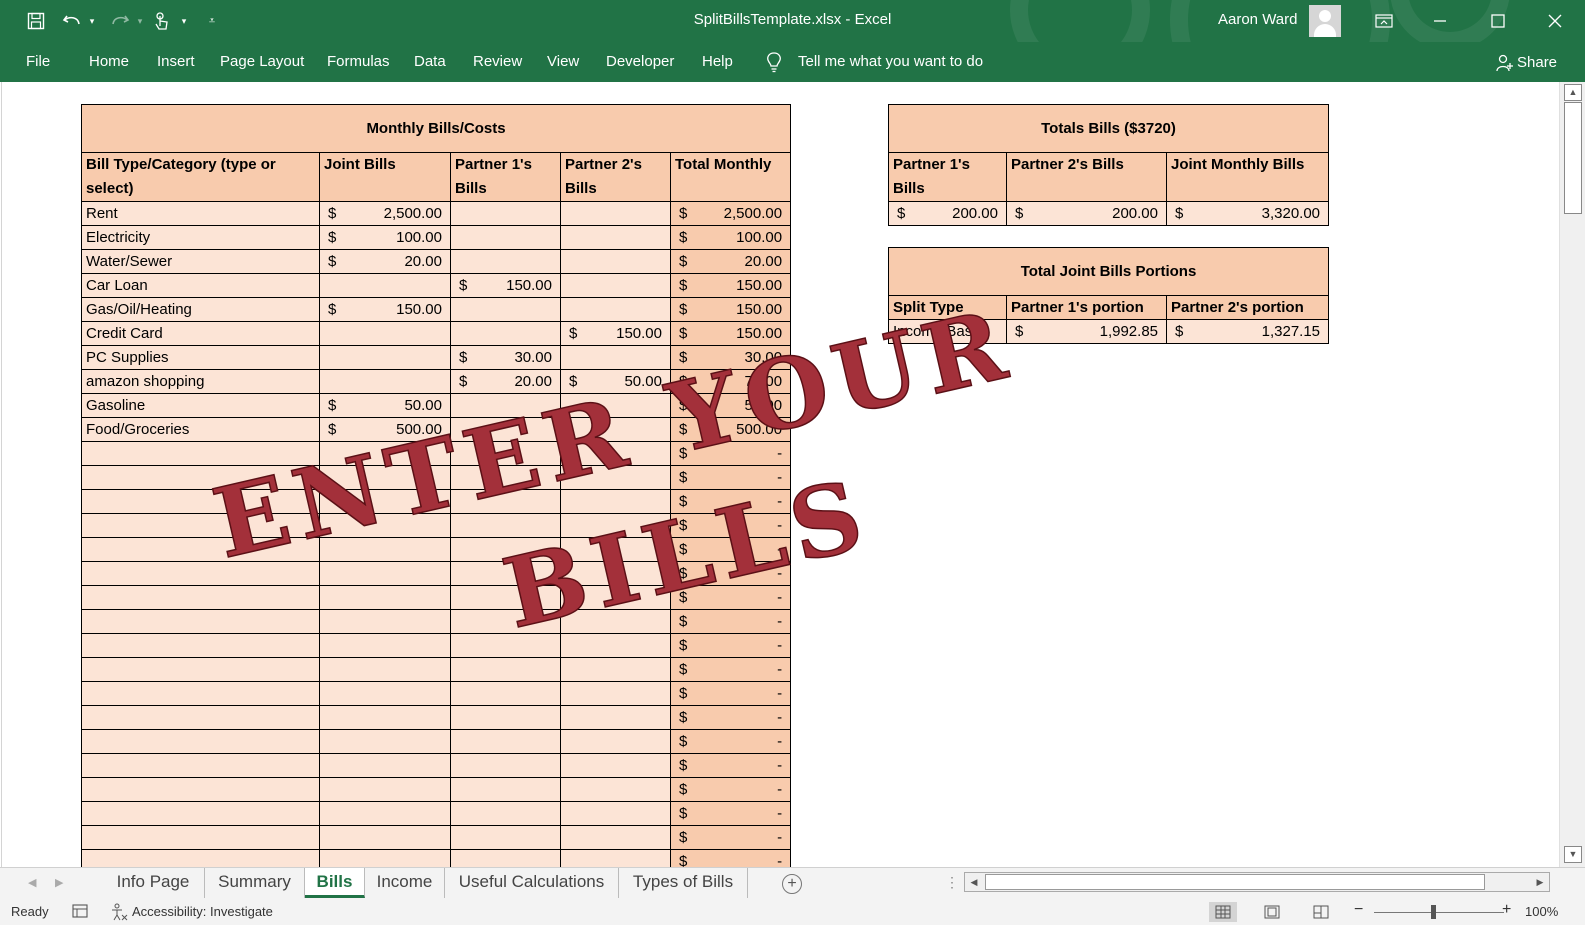 This screenshot has height=925, width=1585. What do you see at coordinates (430, 61) in the screenshot?
I see `tab-data: Data` at bounding box center [430, 61].